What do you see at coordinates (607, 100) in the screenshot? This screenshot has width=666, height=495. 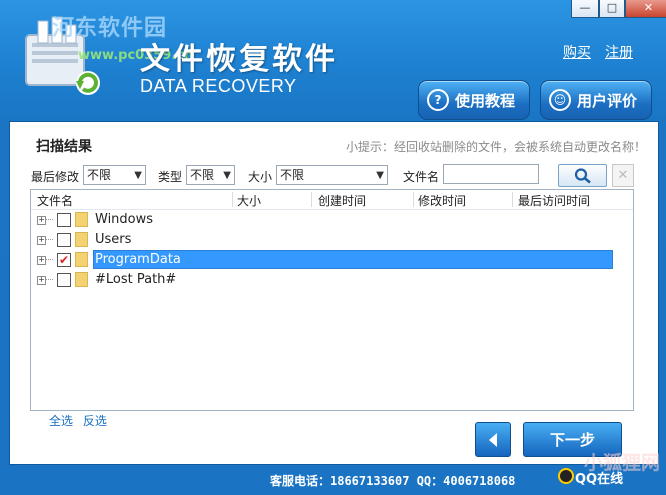 I see `feedback-button-label: 用户评价` at bounding box center [607, 100].